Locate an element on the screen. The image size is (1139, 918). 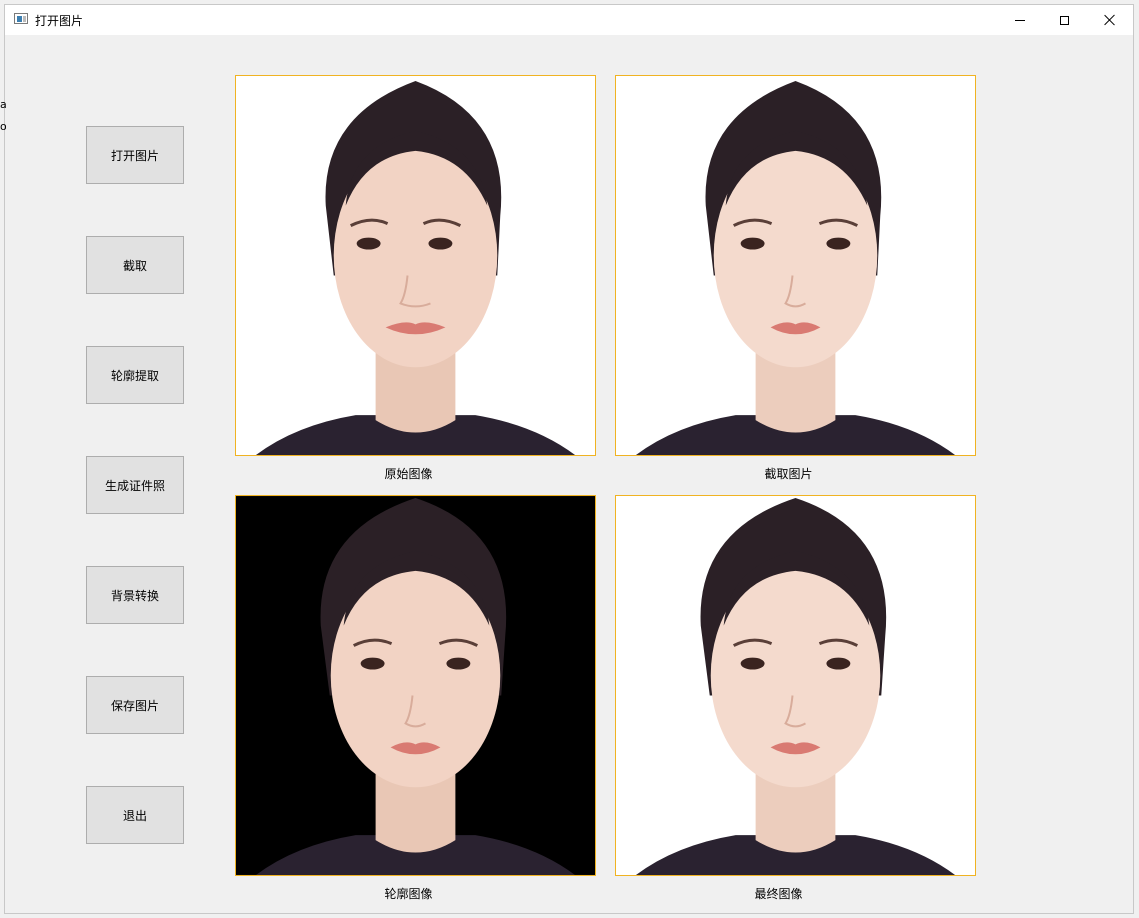
final-image-panel is located at coordinates (795, 685).